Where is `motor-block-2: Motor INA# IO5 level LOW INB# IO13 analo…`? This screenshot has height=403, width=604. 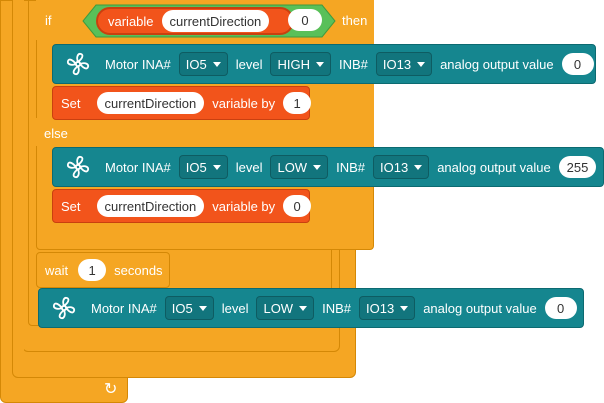 motor-block-2: Motor INA# IO5 level LOW INB# IO13 analo… is located at coordinates (328, 167).